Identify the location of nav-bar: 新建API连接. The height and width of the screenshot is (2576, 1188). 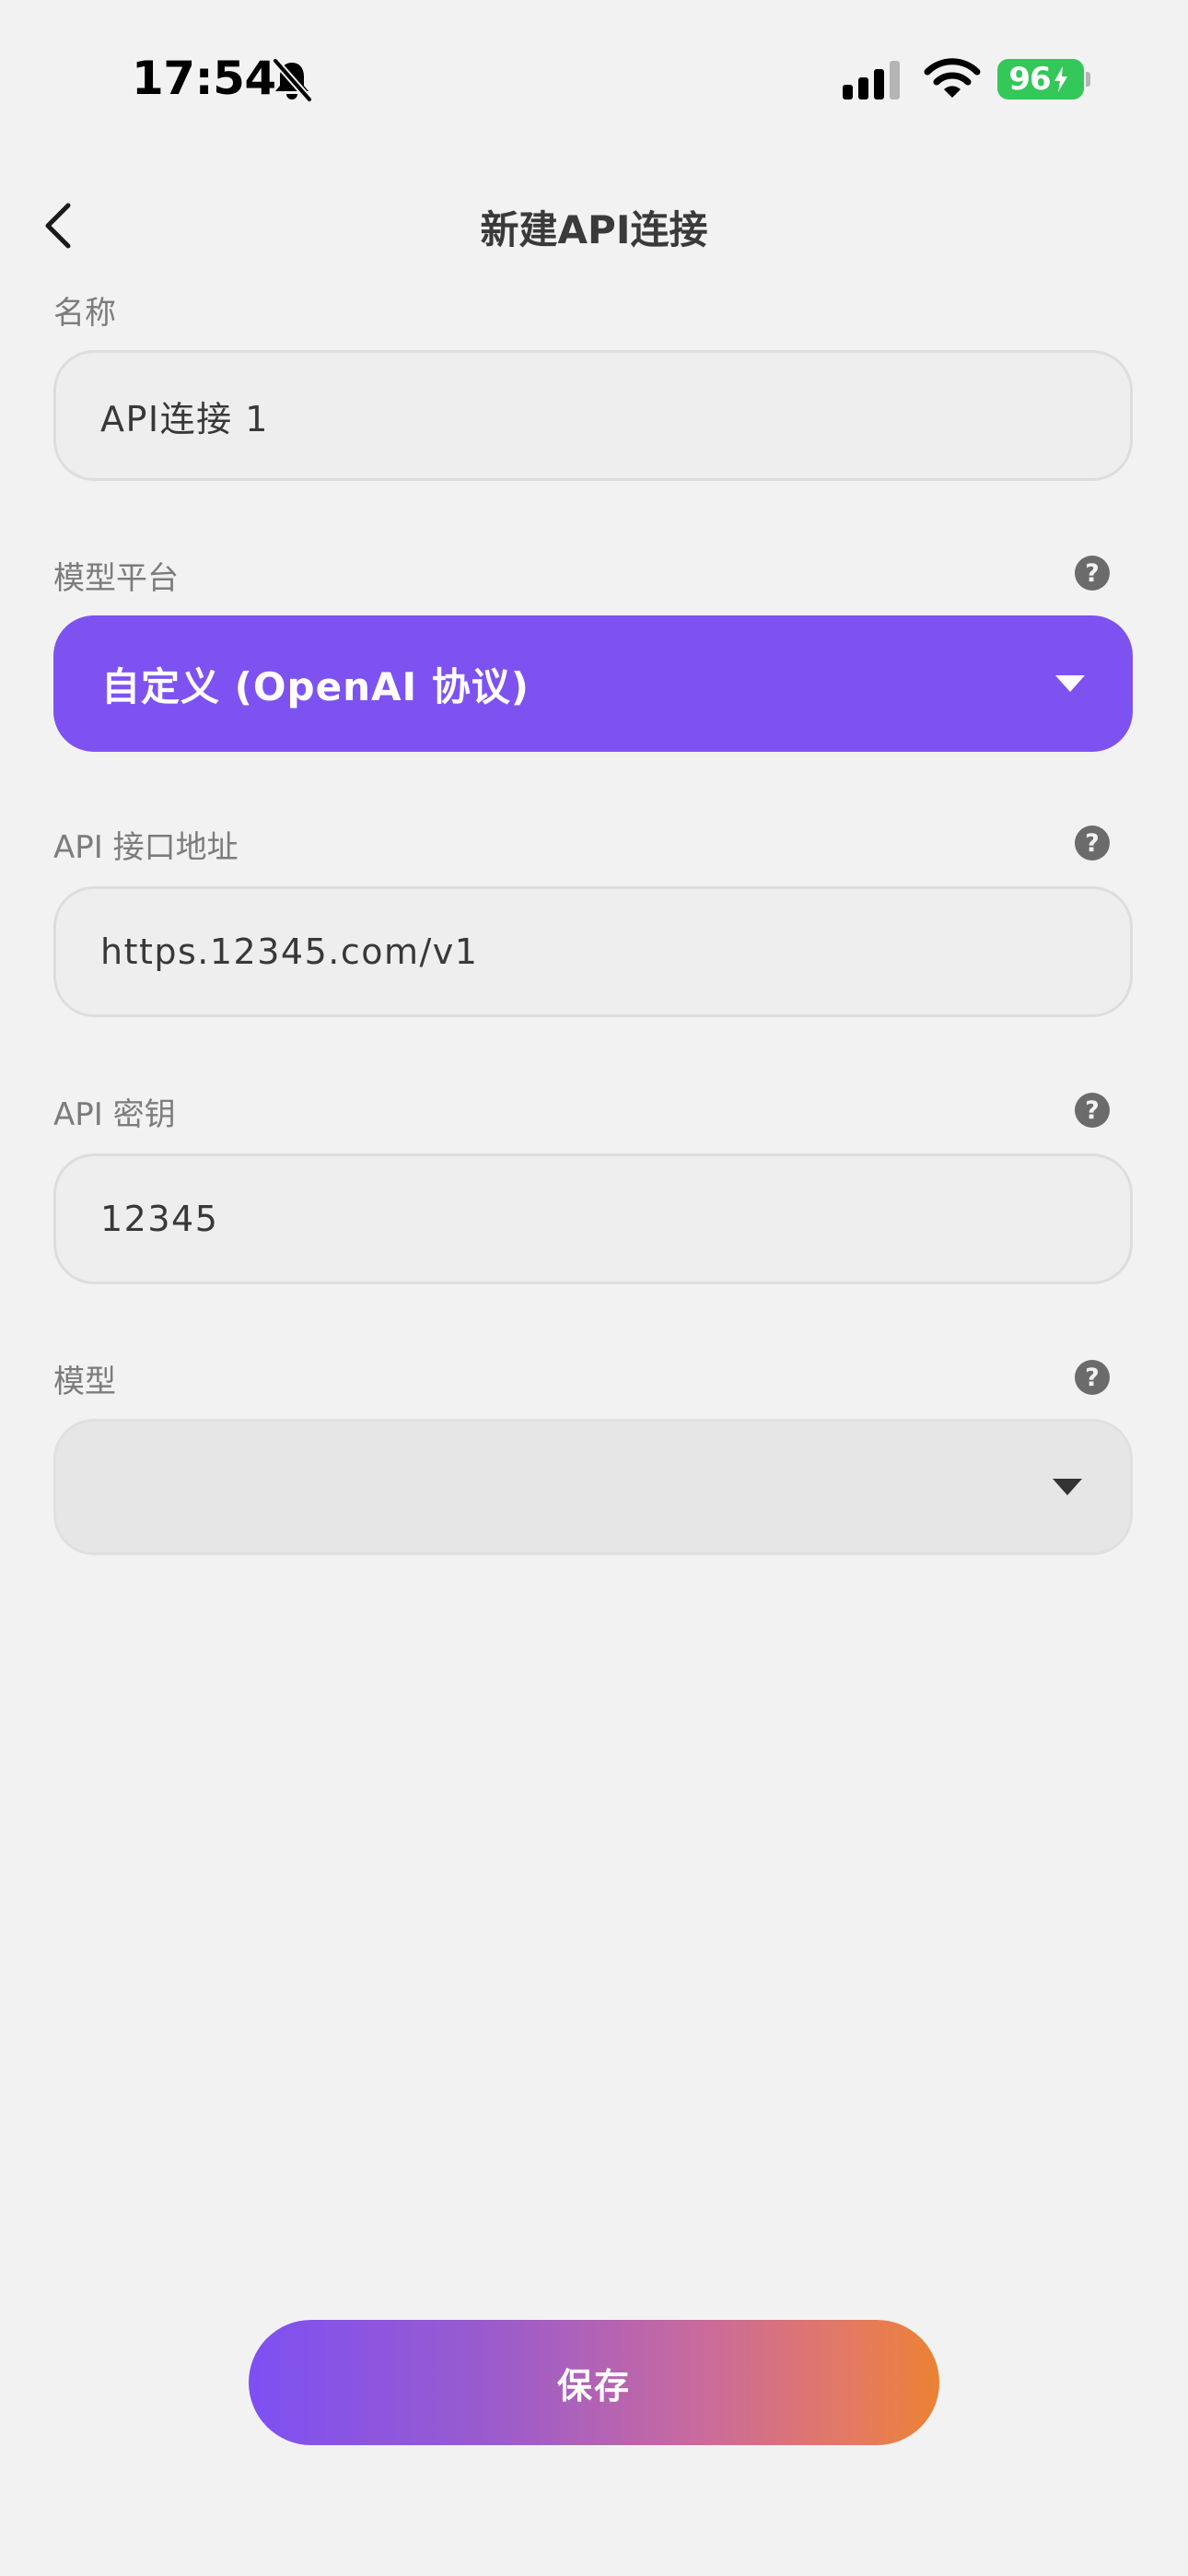
(594, 225).